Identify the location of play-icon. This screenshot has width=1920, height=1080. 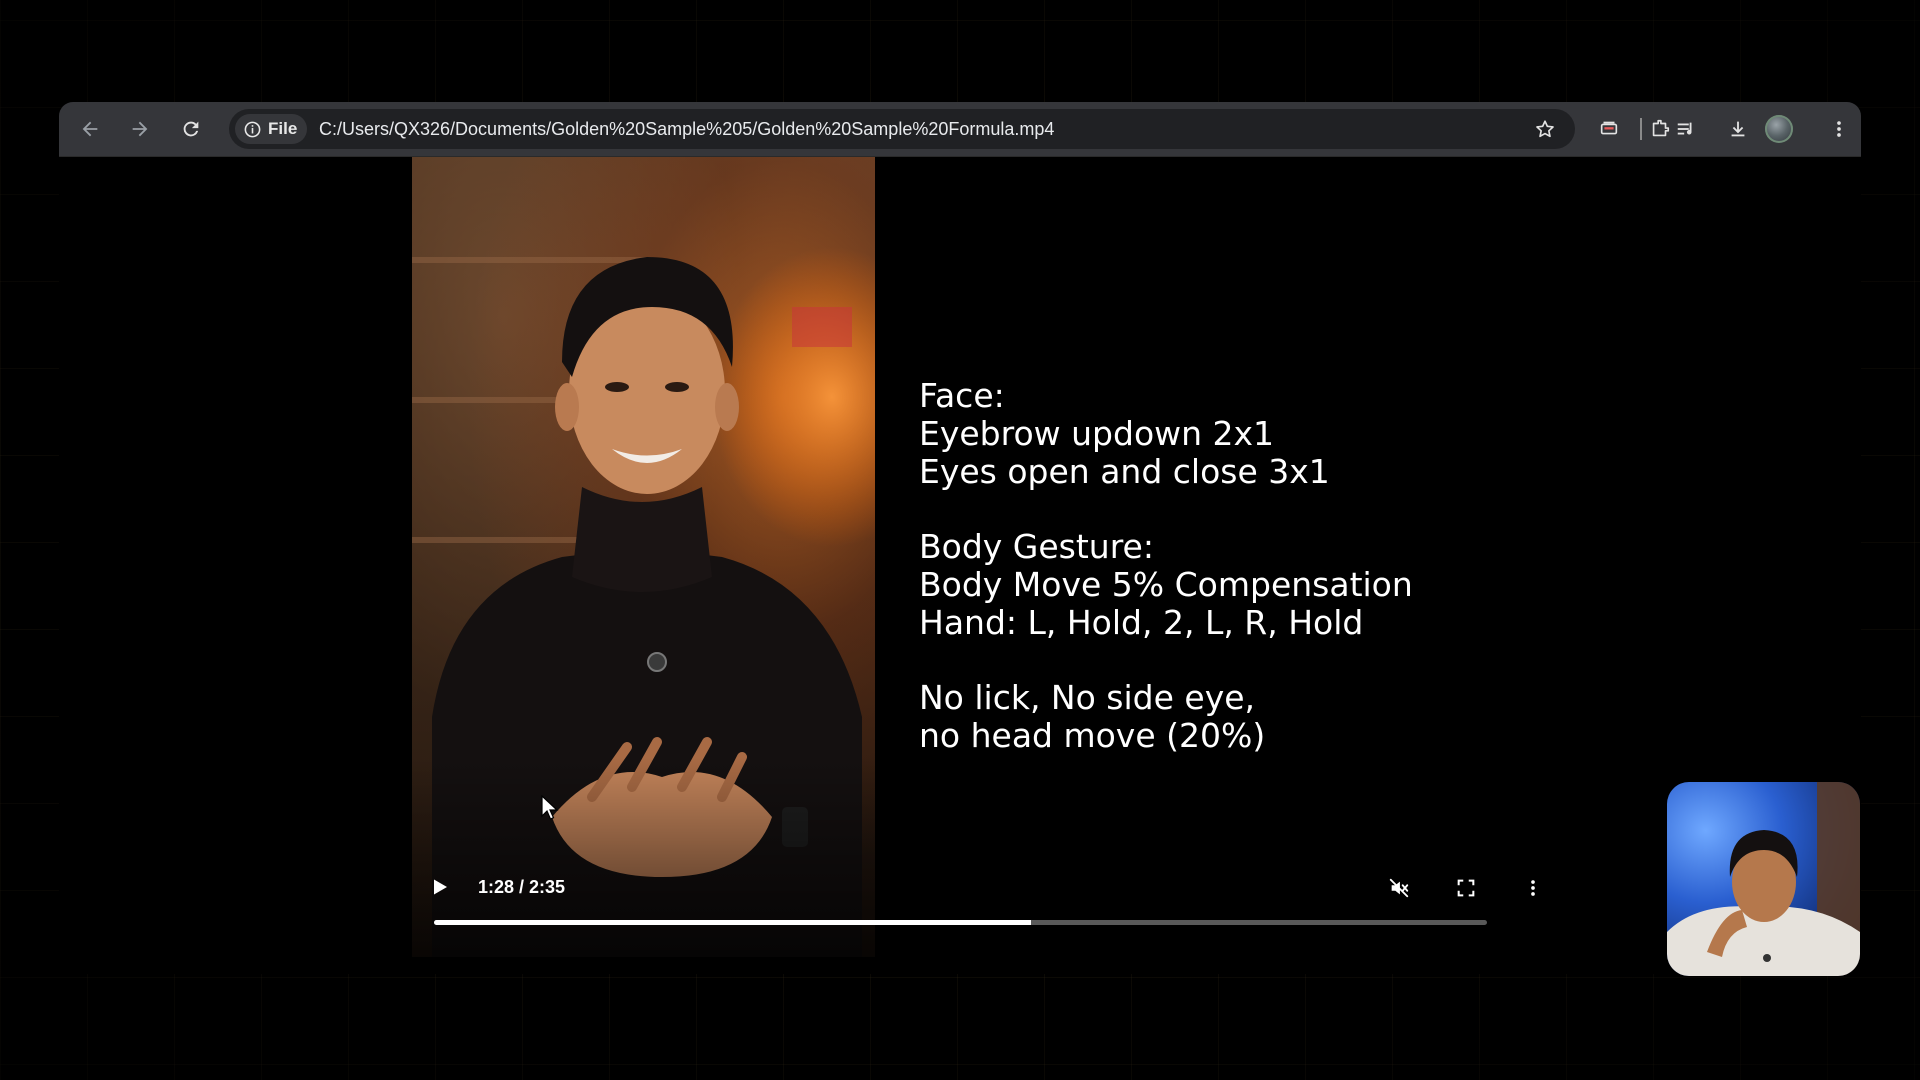
(440, 887).